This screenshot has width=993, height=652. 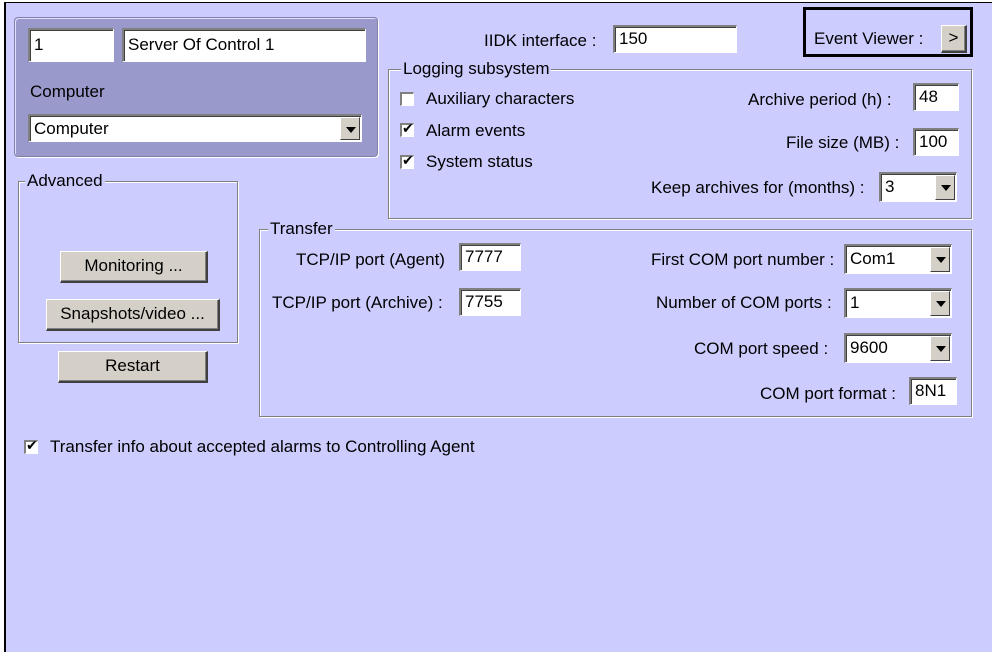 I want to click on first-com-port-label: First COM port number :, so click(x=743, y=259).